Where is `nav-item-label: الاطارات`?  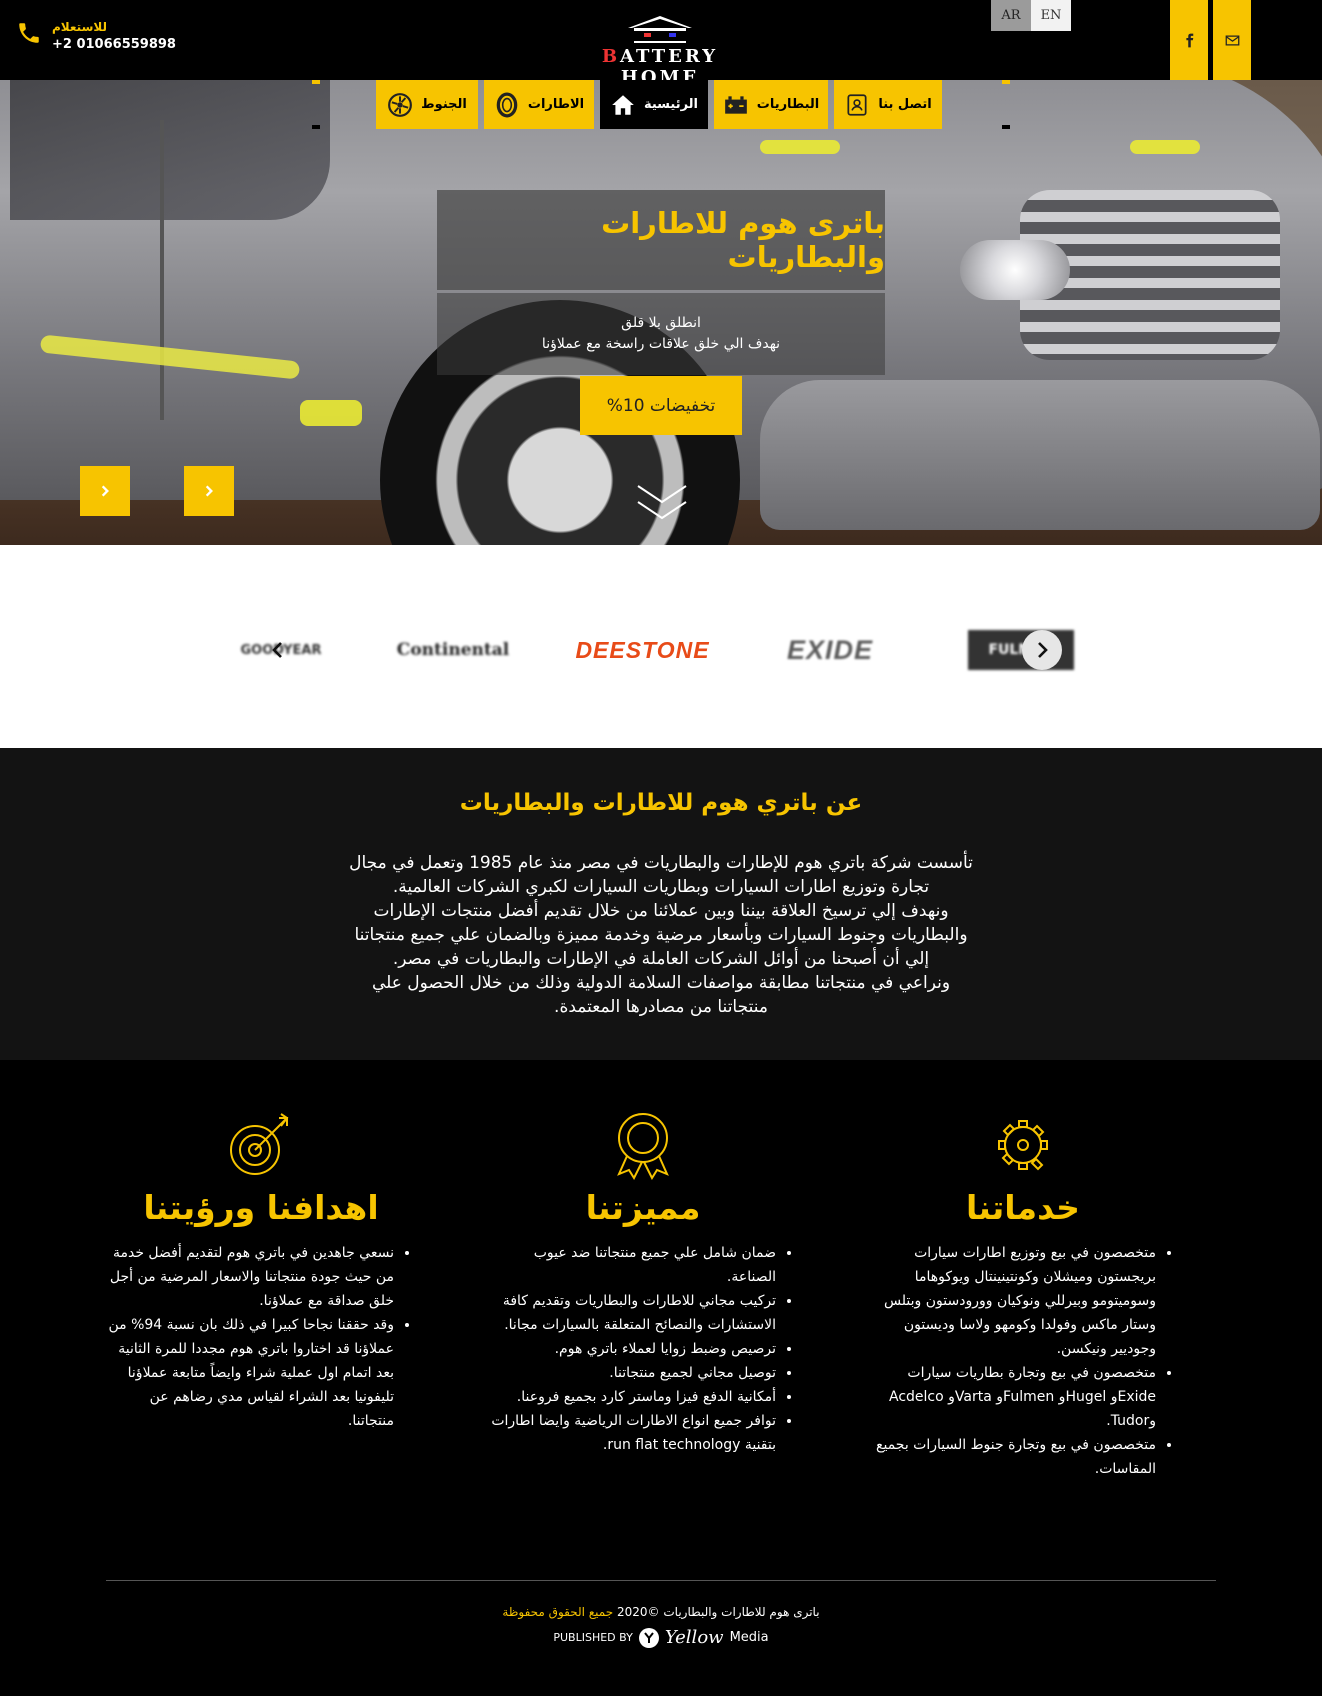
nav-item-label: الاطارات is located at coordinates (556, 104).